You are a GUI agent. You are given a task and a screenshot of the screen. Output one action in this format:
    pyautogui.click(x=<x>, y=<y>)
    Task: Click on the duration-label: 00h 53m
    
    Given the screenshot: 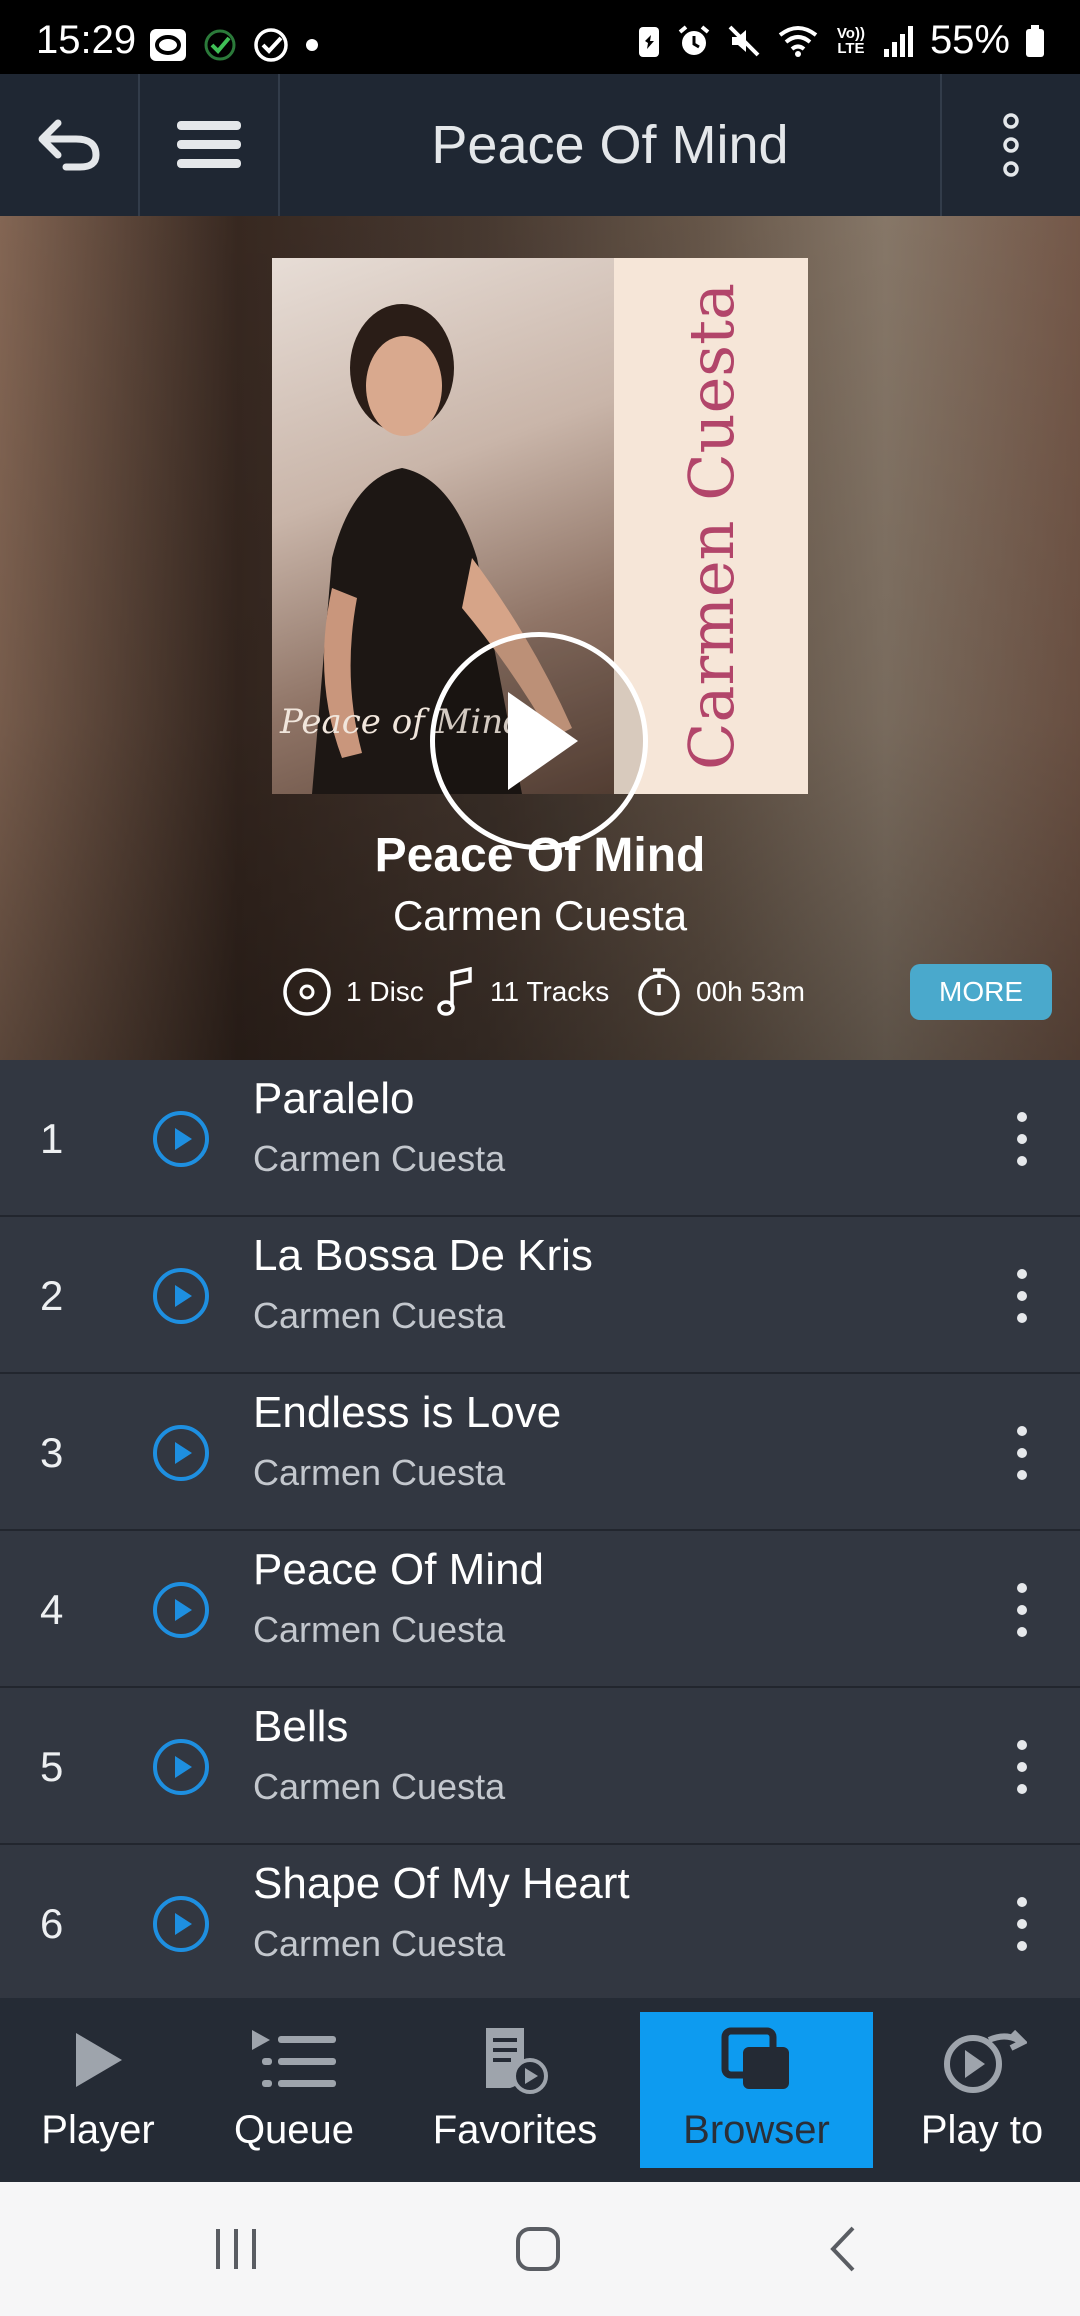 What is the action you would take?
    pyautogui.click(x=750, y=991)
    